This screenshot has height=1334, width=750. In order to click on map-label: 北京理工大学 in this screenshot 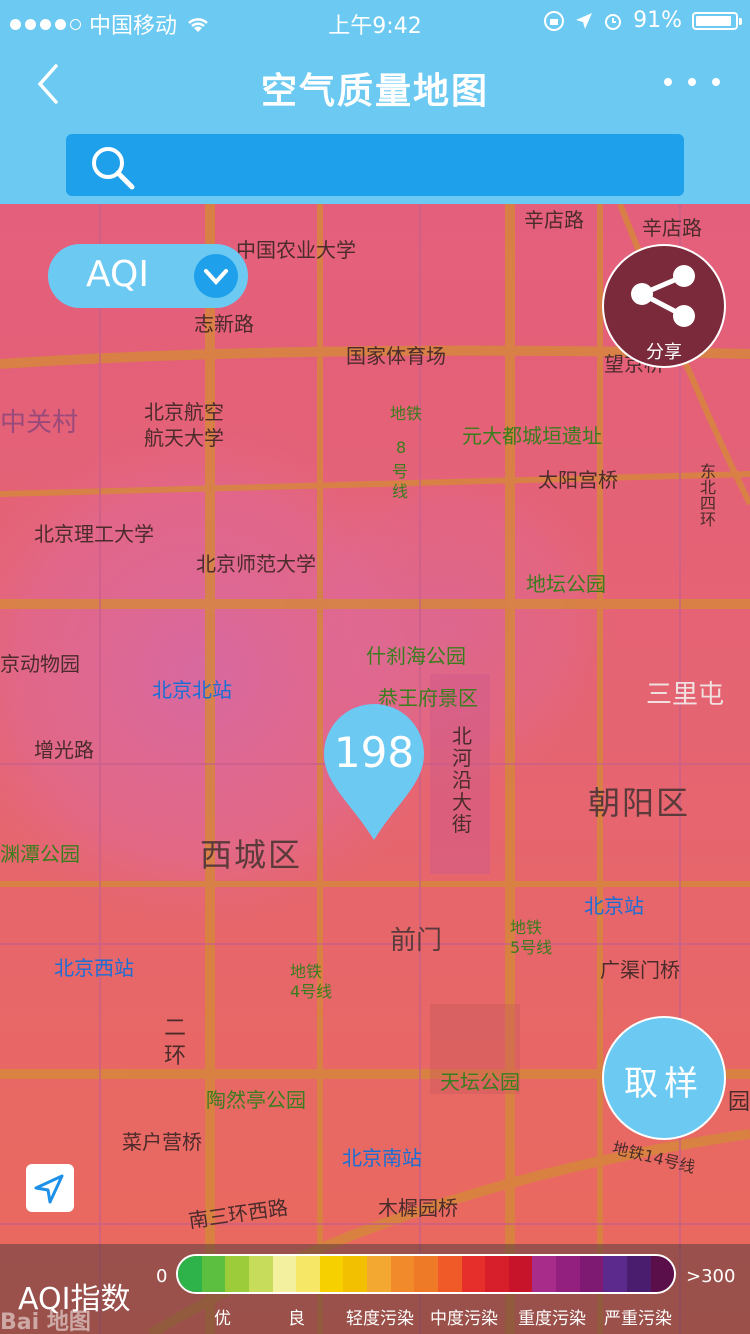, I will do `click(94, 534)`.